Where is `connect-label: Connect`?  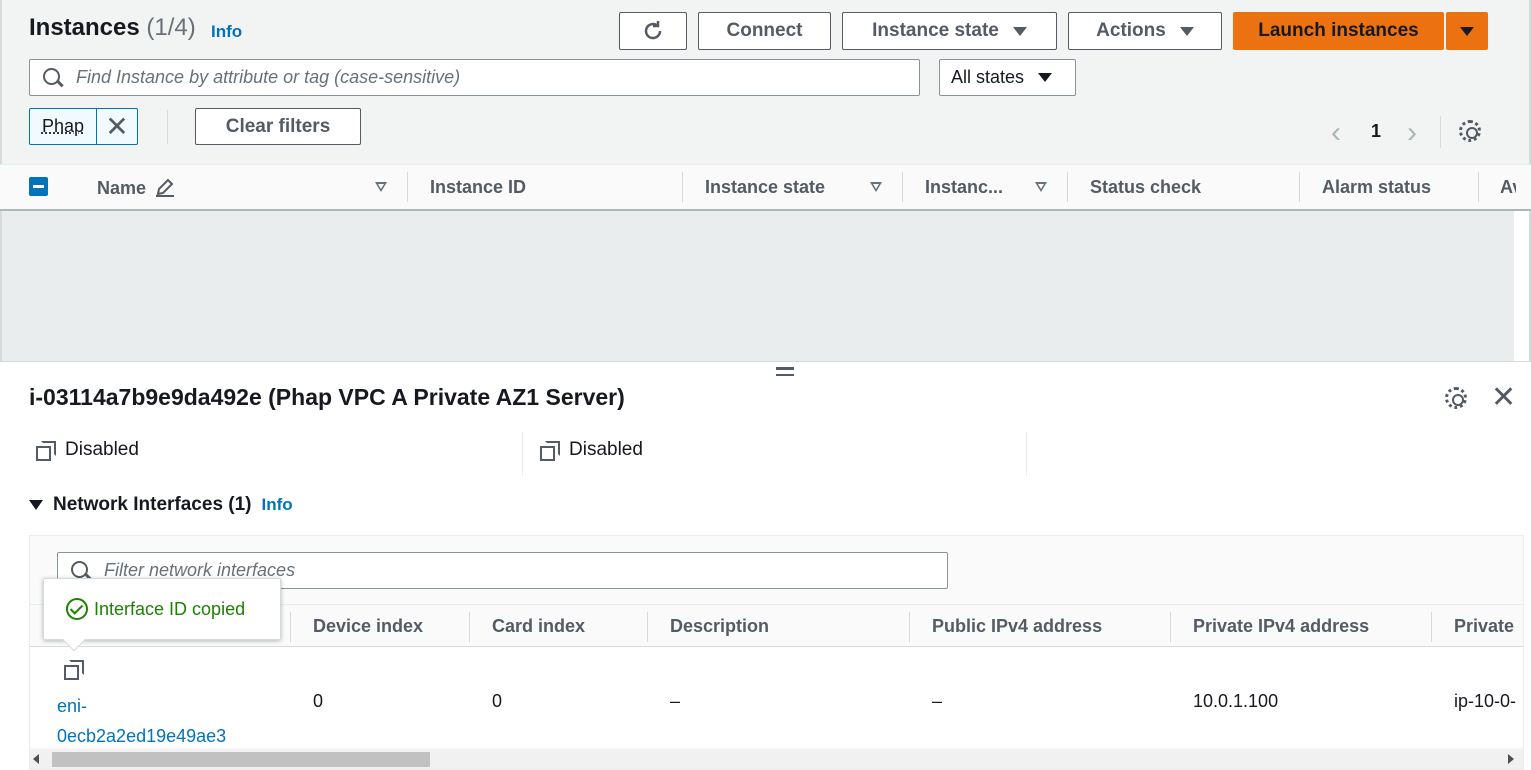
connect-label: Connect is located at coordinates (764, 30).